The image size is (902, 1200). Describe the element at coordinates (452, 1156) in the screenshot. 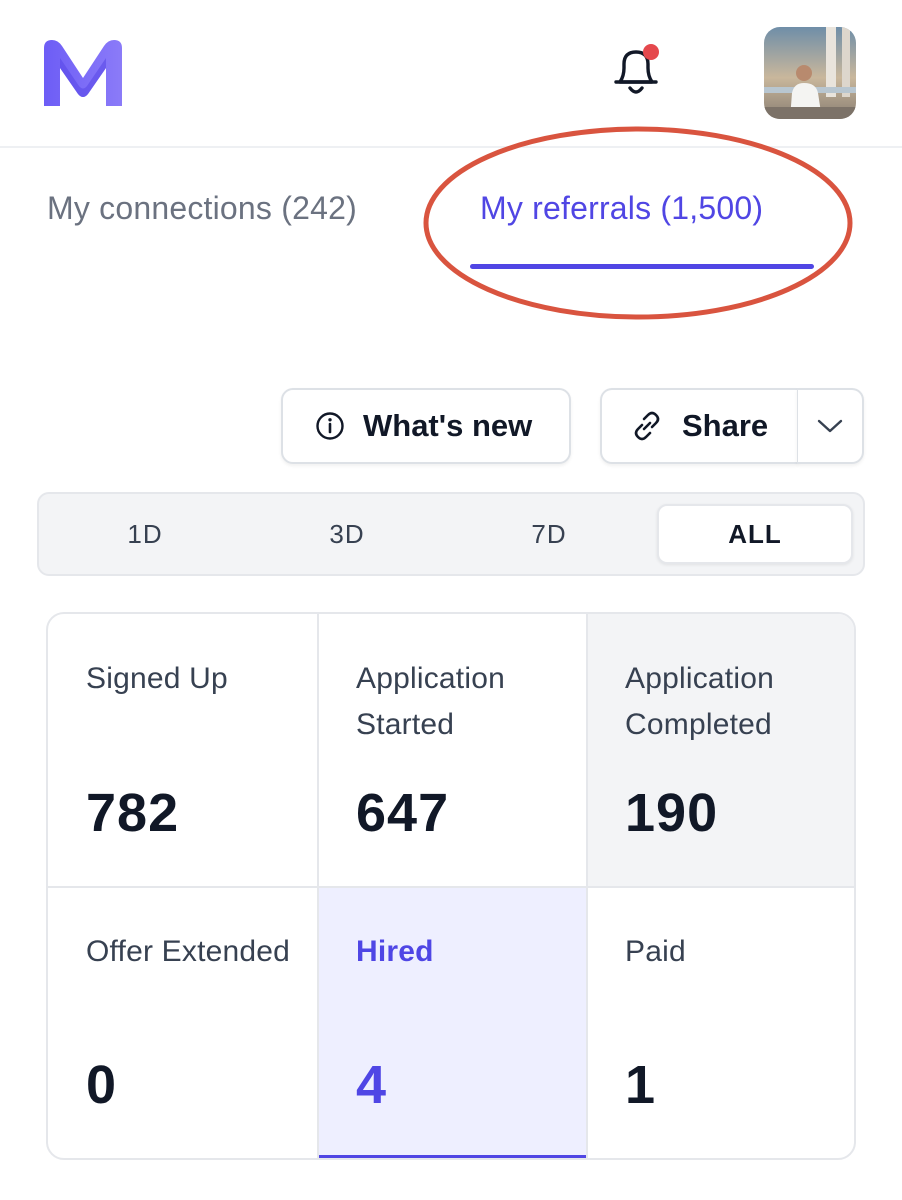

I see `active-stat-indicator` at that location.